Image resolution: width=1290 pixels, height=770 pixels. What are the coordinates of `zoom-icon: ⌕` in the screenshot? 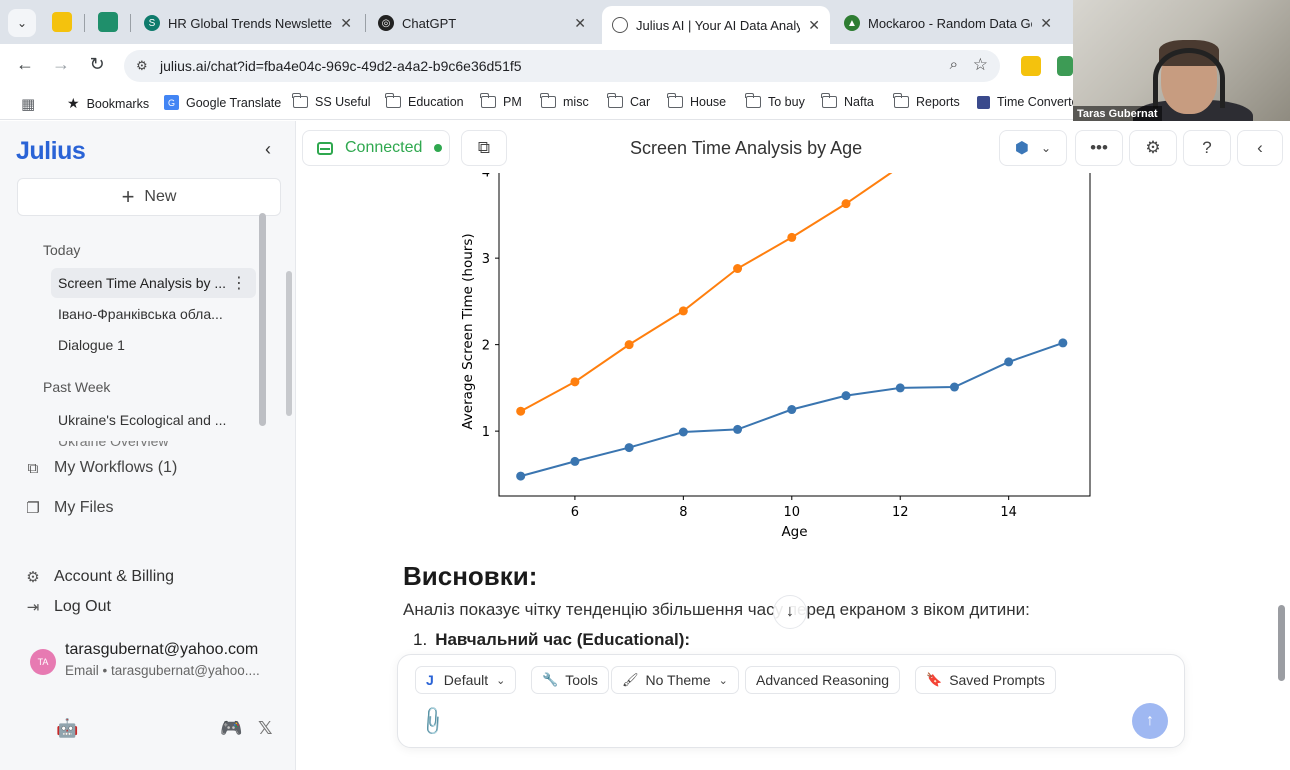 It's located at (954, 64).